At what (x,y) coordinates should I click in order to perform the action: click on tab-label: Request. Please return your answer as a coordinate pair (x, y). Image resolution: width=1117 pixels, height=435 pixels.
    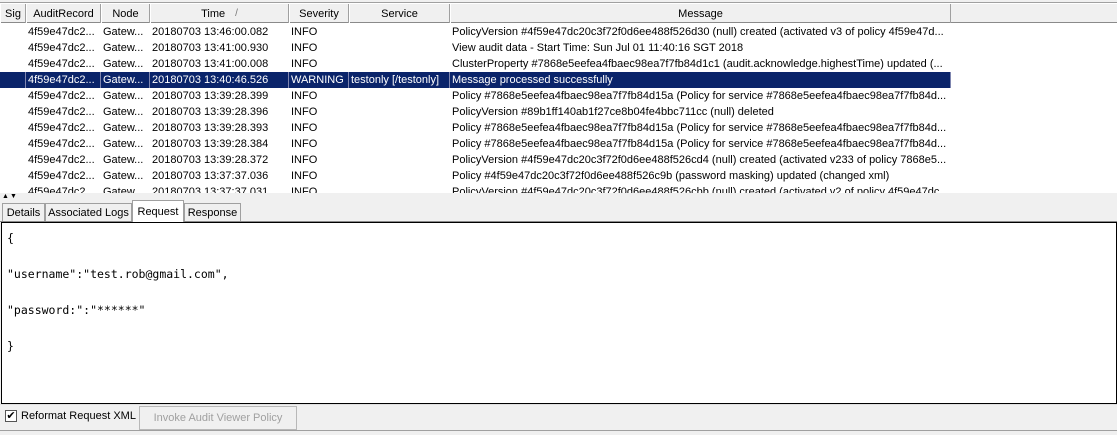
    Looking at the image, I should click on (158, 211).